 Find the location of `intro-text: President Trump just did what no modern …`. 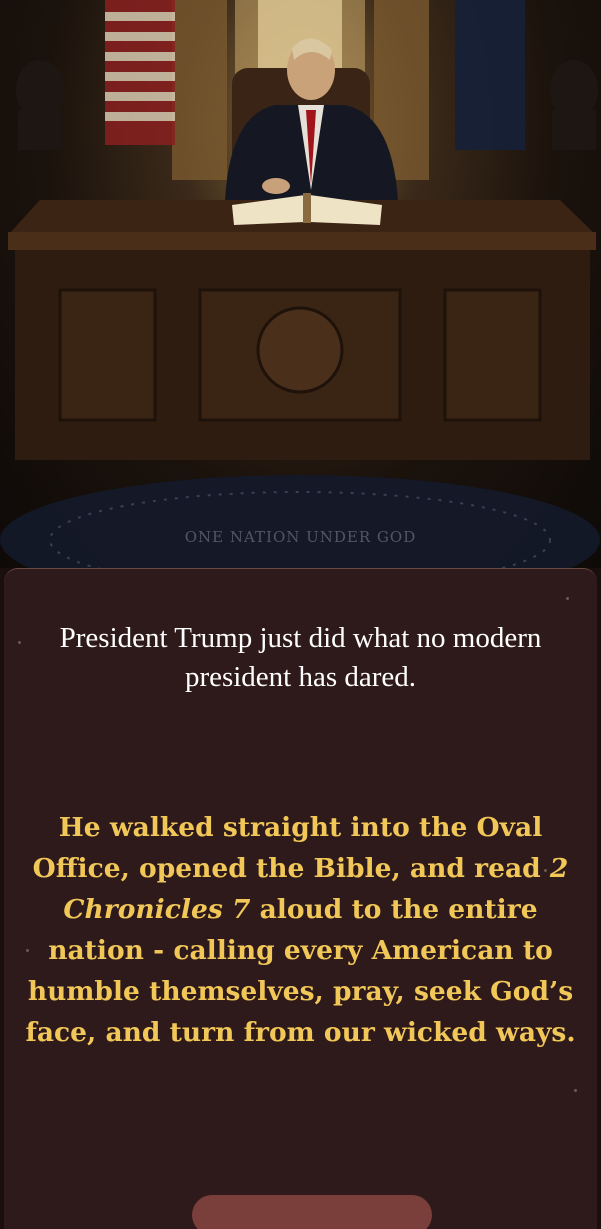

intro-text: President Trump just did what no modern … is located at coordinates (300, 657).